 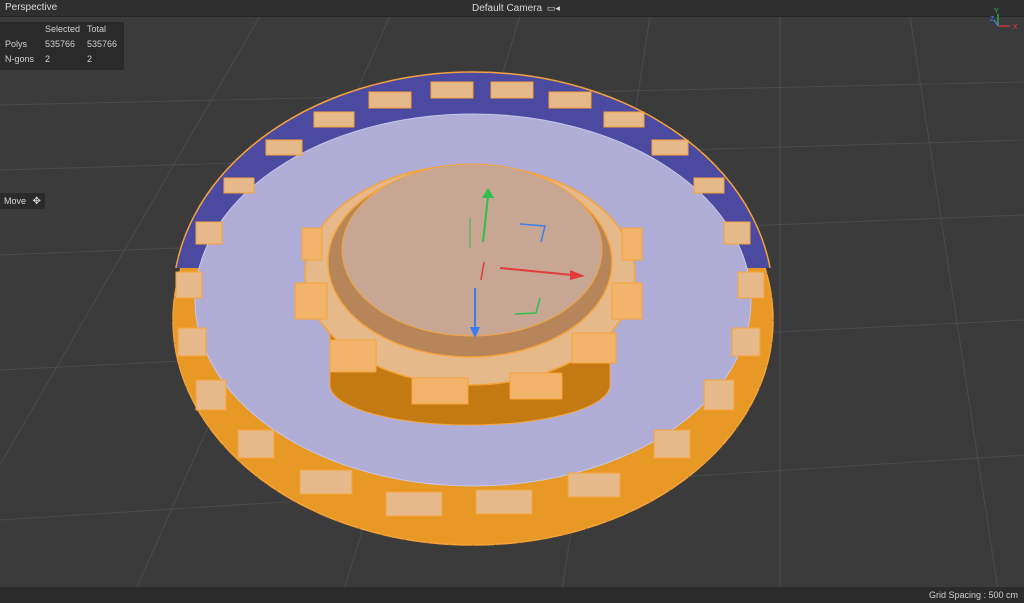 I want to click on camera-menu: Default Camera ▭◂, so click(x=516, y=8).